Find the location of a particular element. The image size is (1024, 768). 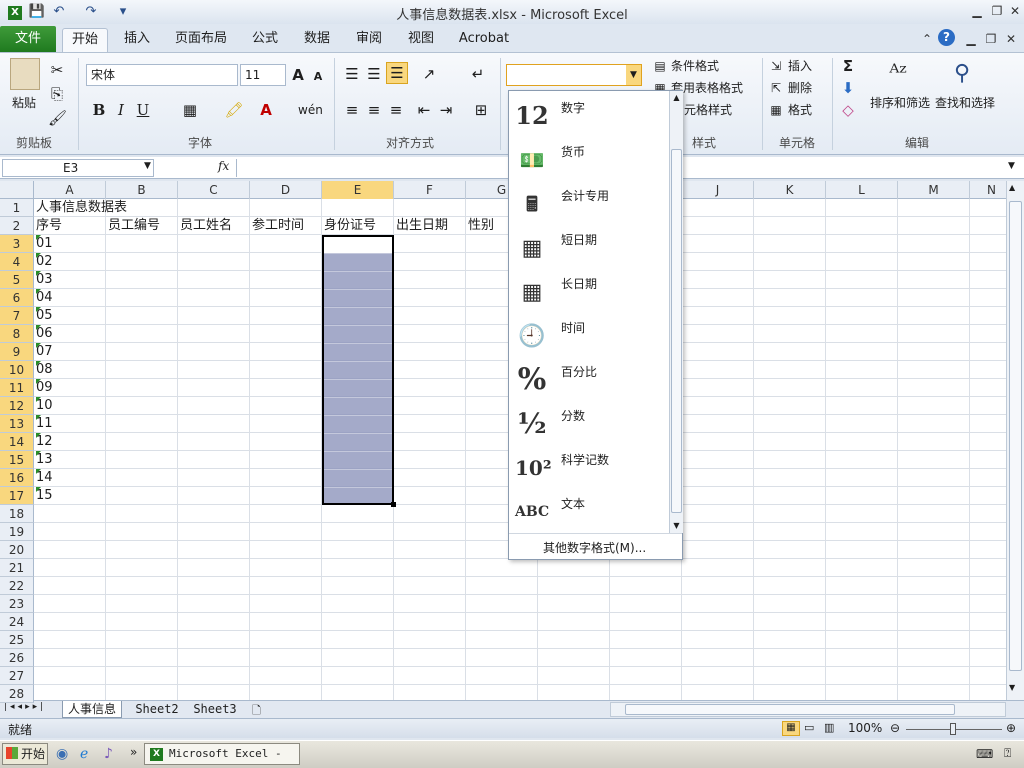

row-header-7: 7 is located at coordinates (17, 316).